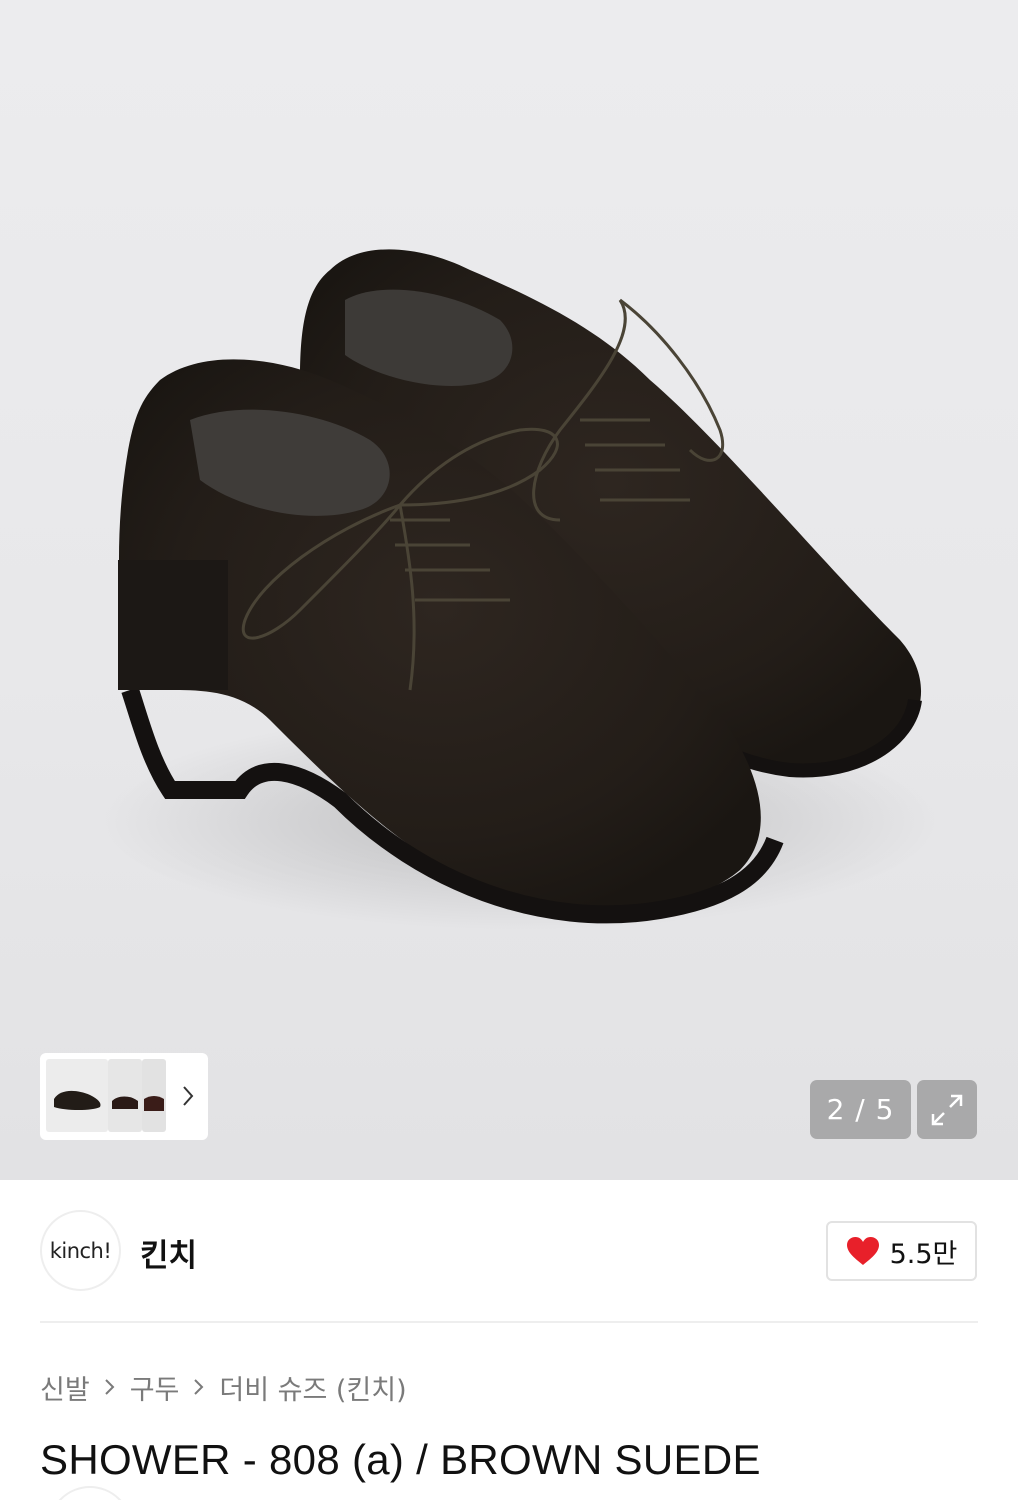 This screenshot has width=1018, height=1500. Describe the element at coordinates (312, 1387) in the screenshot. I see `breadcrumb-item-derby-shoes: 더비 슈즈 (킨치)` at that location.